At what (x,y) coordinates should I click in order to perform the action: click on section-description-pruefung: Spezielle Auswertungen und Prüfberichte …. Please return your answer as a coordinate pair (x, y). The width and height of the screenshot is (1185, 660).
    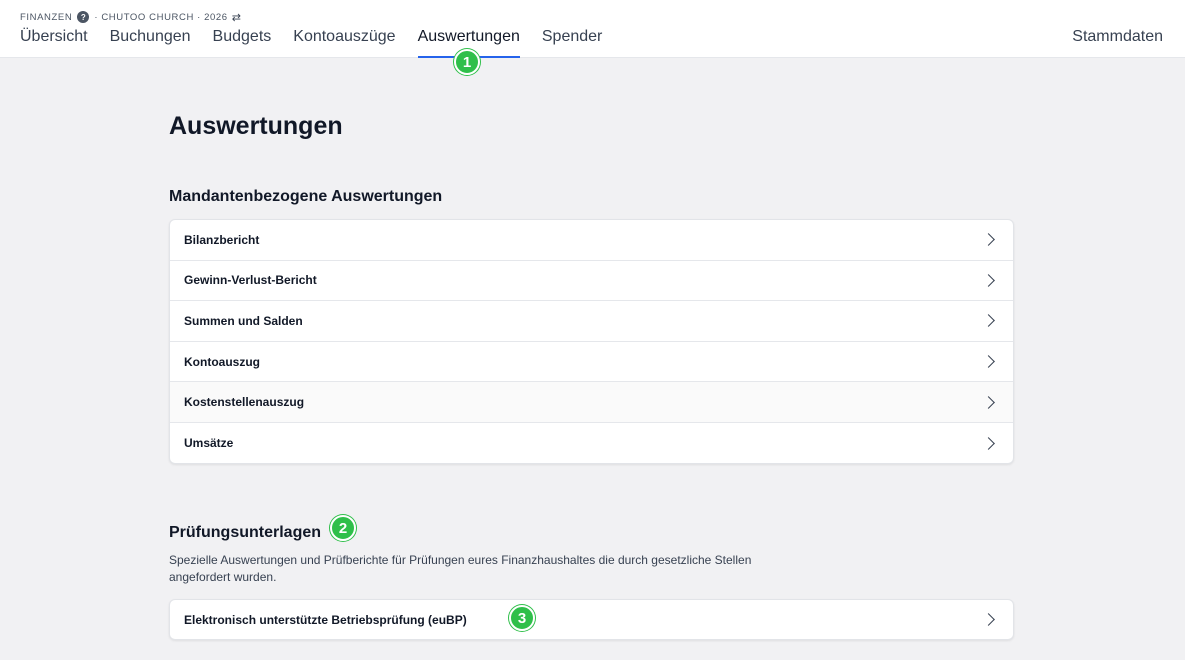
    Looking at the image, I should click on (460, 568).